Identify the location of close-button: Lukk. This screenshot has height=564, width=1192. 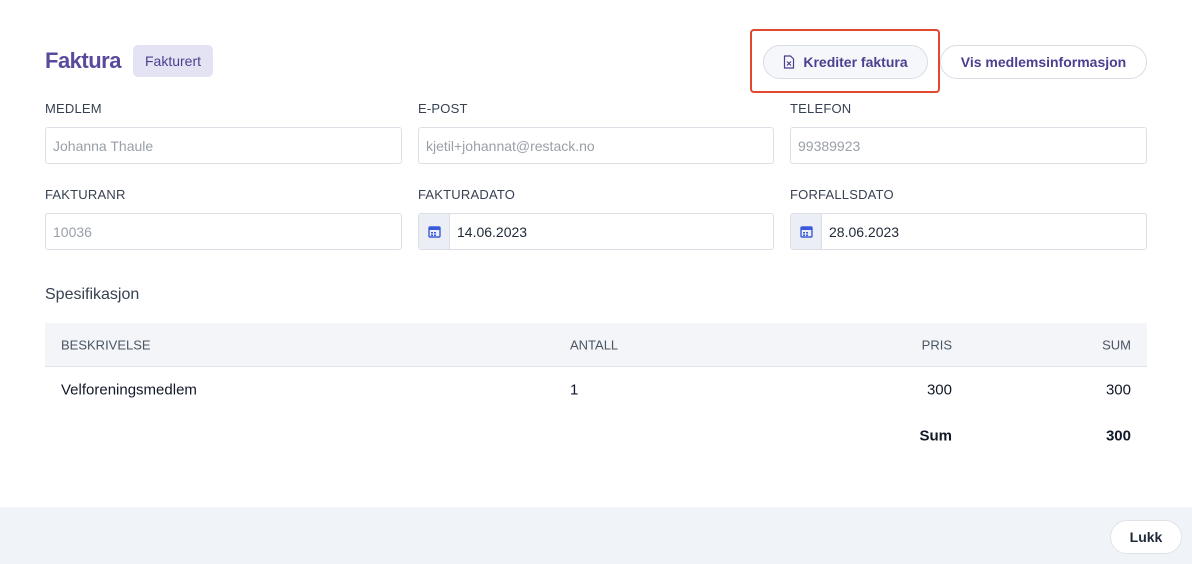
(1146, 537).